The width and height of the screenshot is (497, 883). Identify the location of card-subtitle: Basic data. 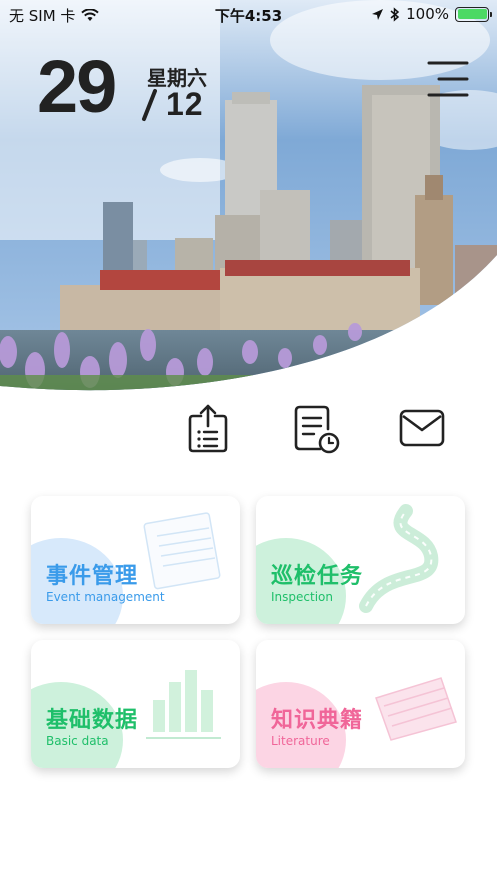
(77, 741).